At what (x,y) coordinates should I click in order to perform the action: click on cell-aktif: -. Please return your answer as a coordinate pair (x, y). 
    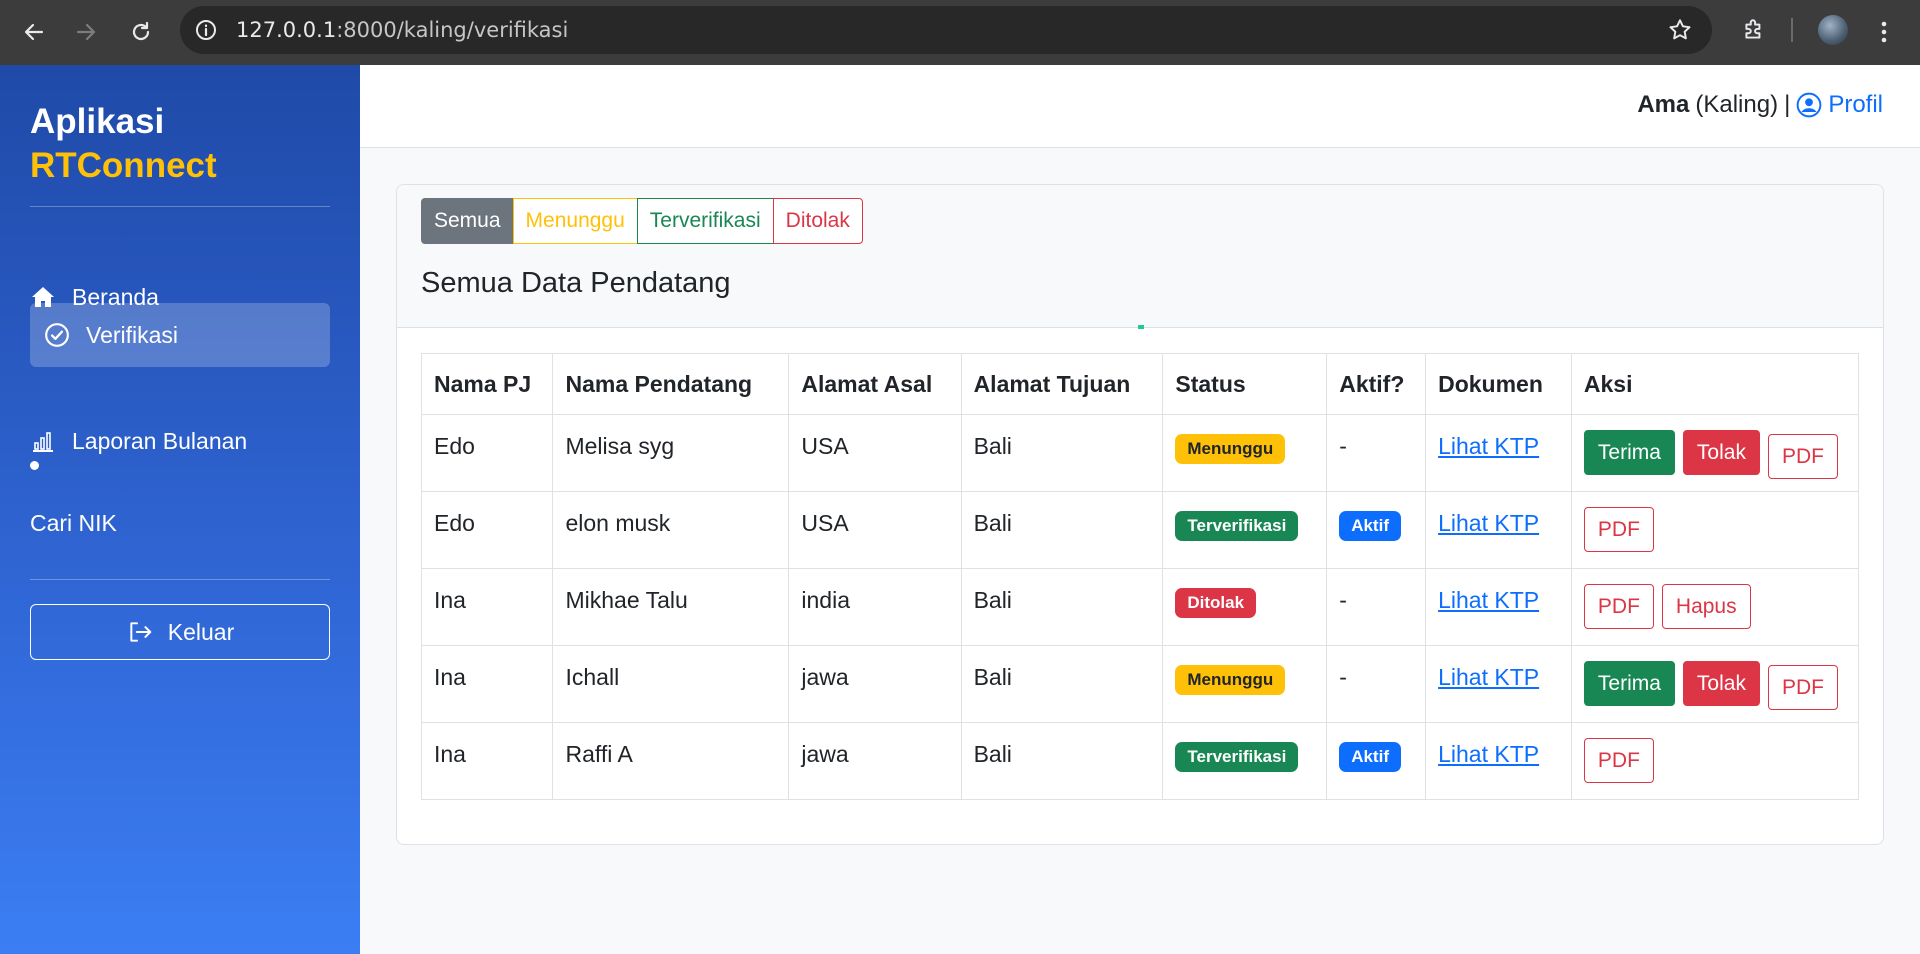
    Looking at the image, I should click on (1376, 607).